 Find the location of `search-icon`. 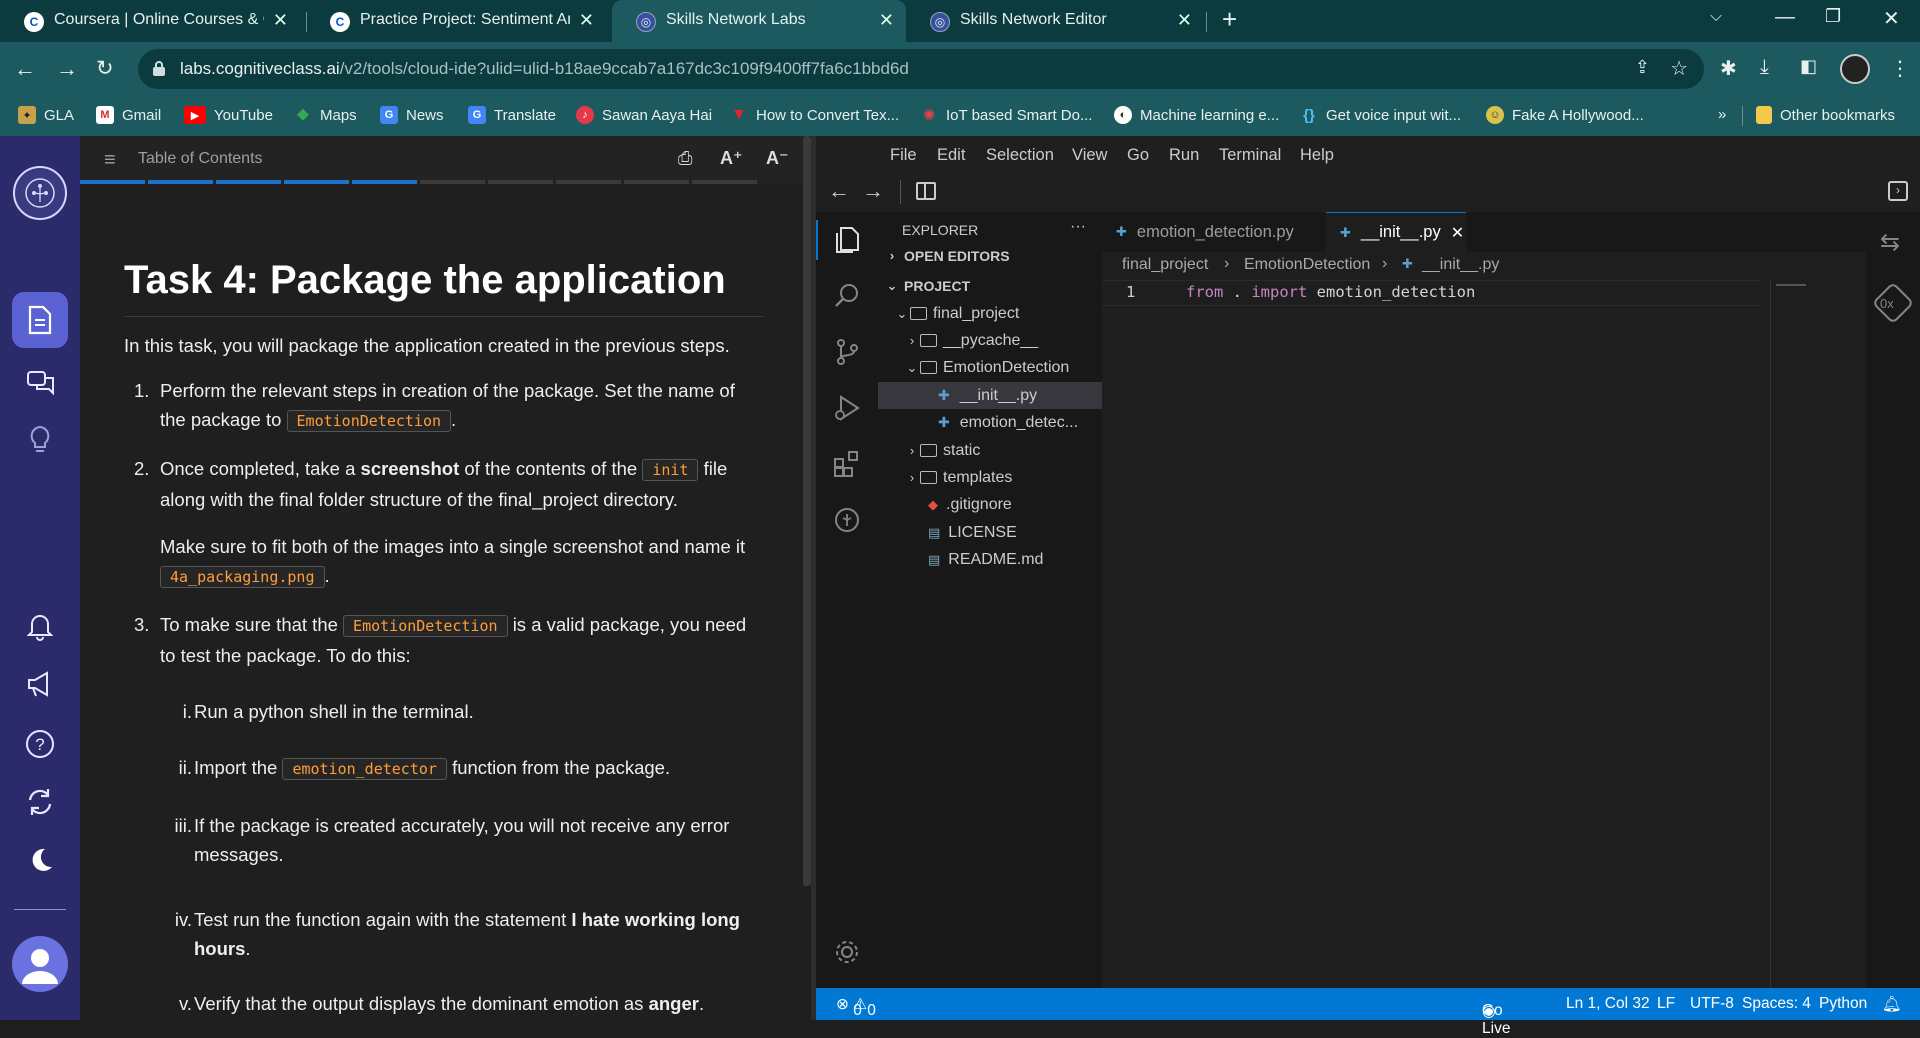

search-icon is located at coordinates (847, 296).